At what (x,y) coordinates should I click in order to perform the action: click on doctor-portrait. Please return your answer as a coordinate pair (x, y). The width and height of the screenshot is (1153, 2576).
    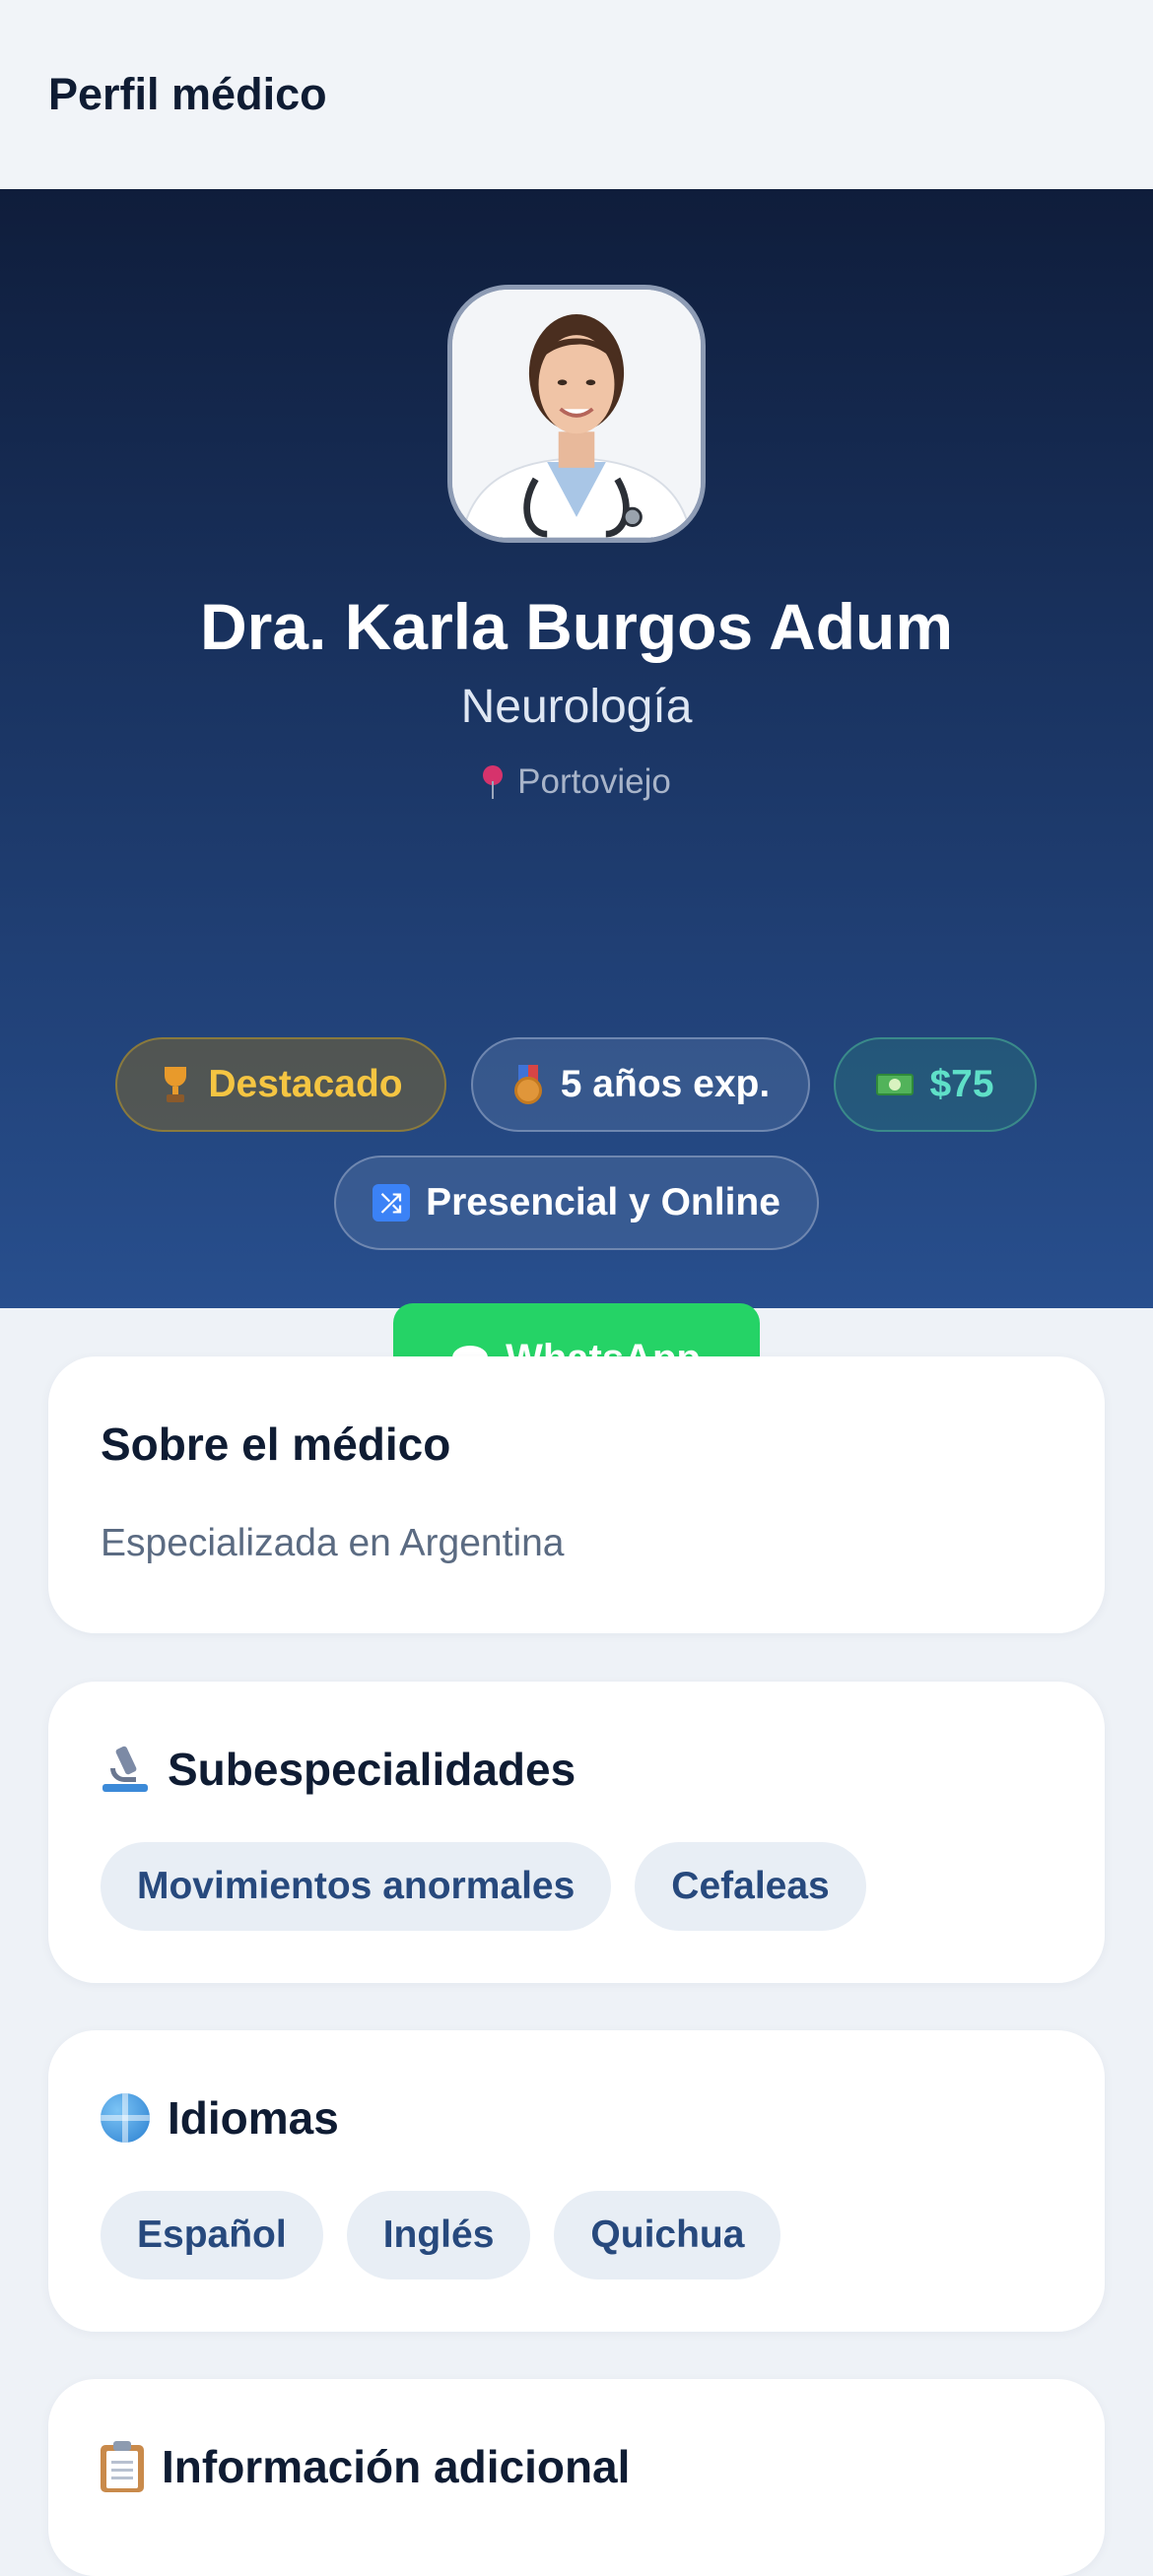
    Looking at the image, I should click on (576, 414).